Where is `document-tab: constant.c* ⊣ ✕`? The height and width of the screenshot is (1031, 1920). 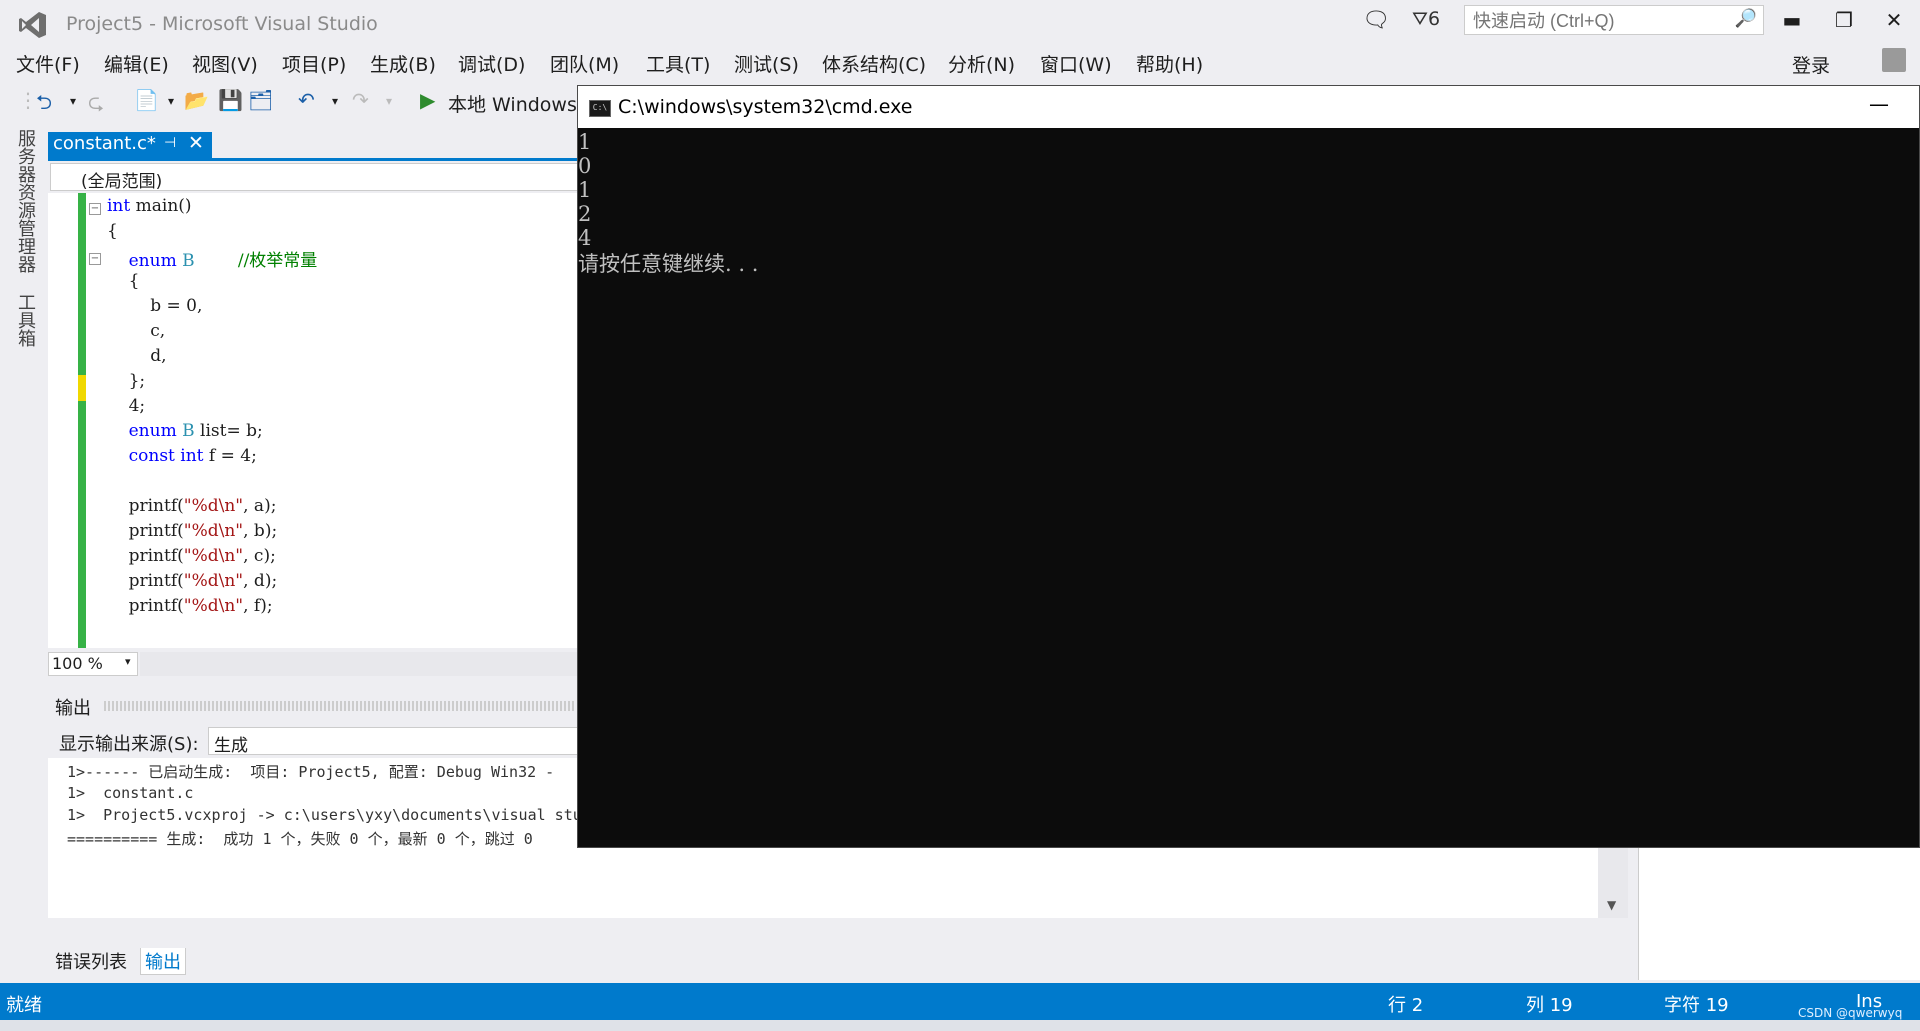 document-tab: constant.c* ⊣ ✕ is located at coordinates (130, 145).